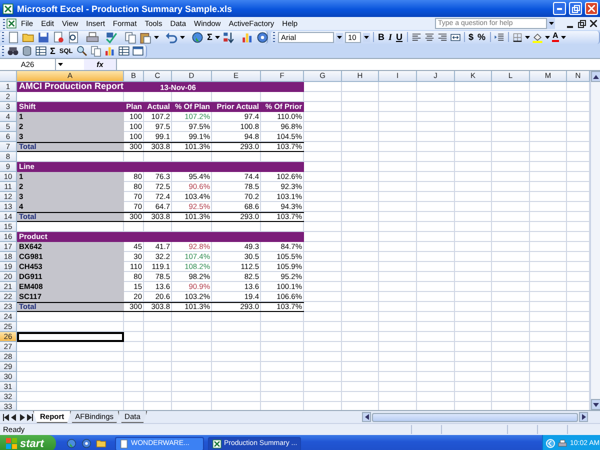  What do you see at coordinates (229, 37) in the screenshot?
I see `sort-icon` at bounding box center [229, 37].